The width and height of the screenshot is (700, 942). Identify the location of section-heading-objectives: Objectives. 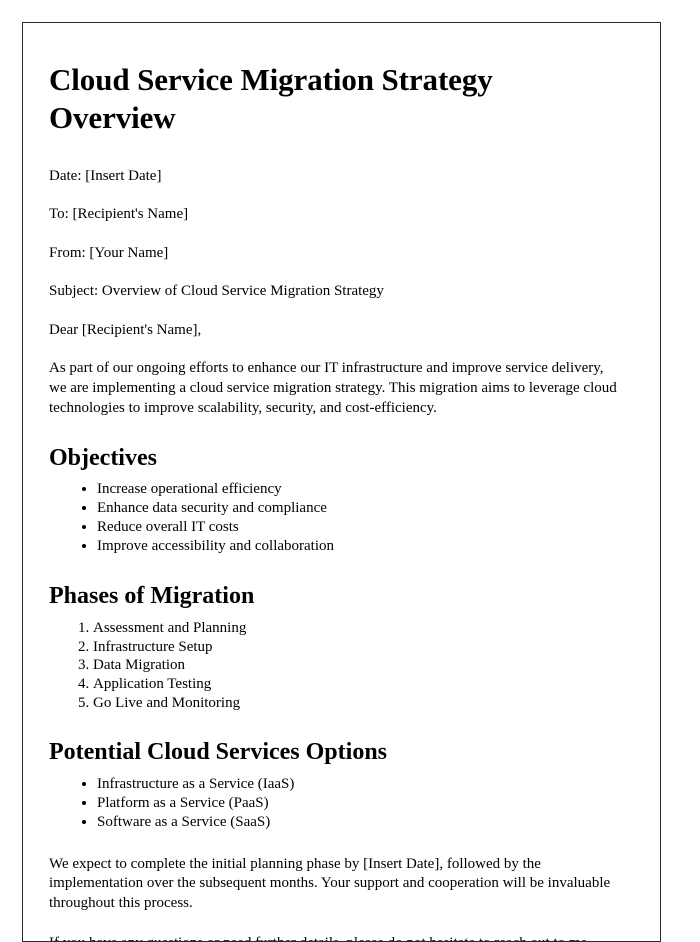
(103, 457).